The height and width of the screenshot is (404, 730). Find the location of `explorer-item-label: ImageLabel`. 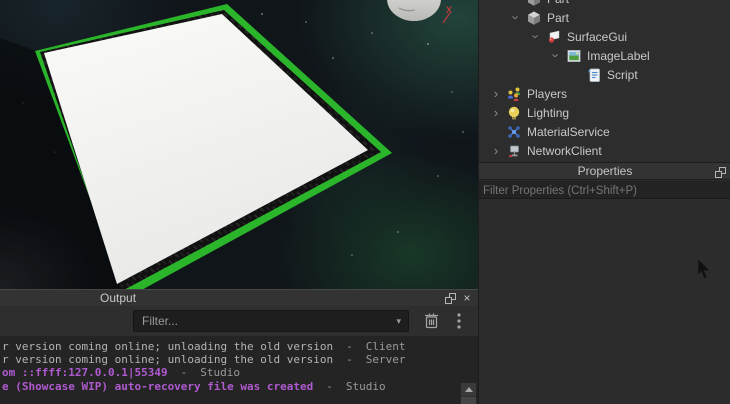

explorer-item-label: ImageLabel is located at coordinates (618, 55).